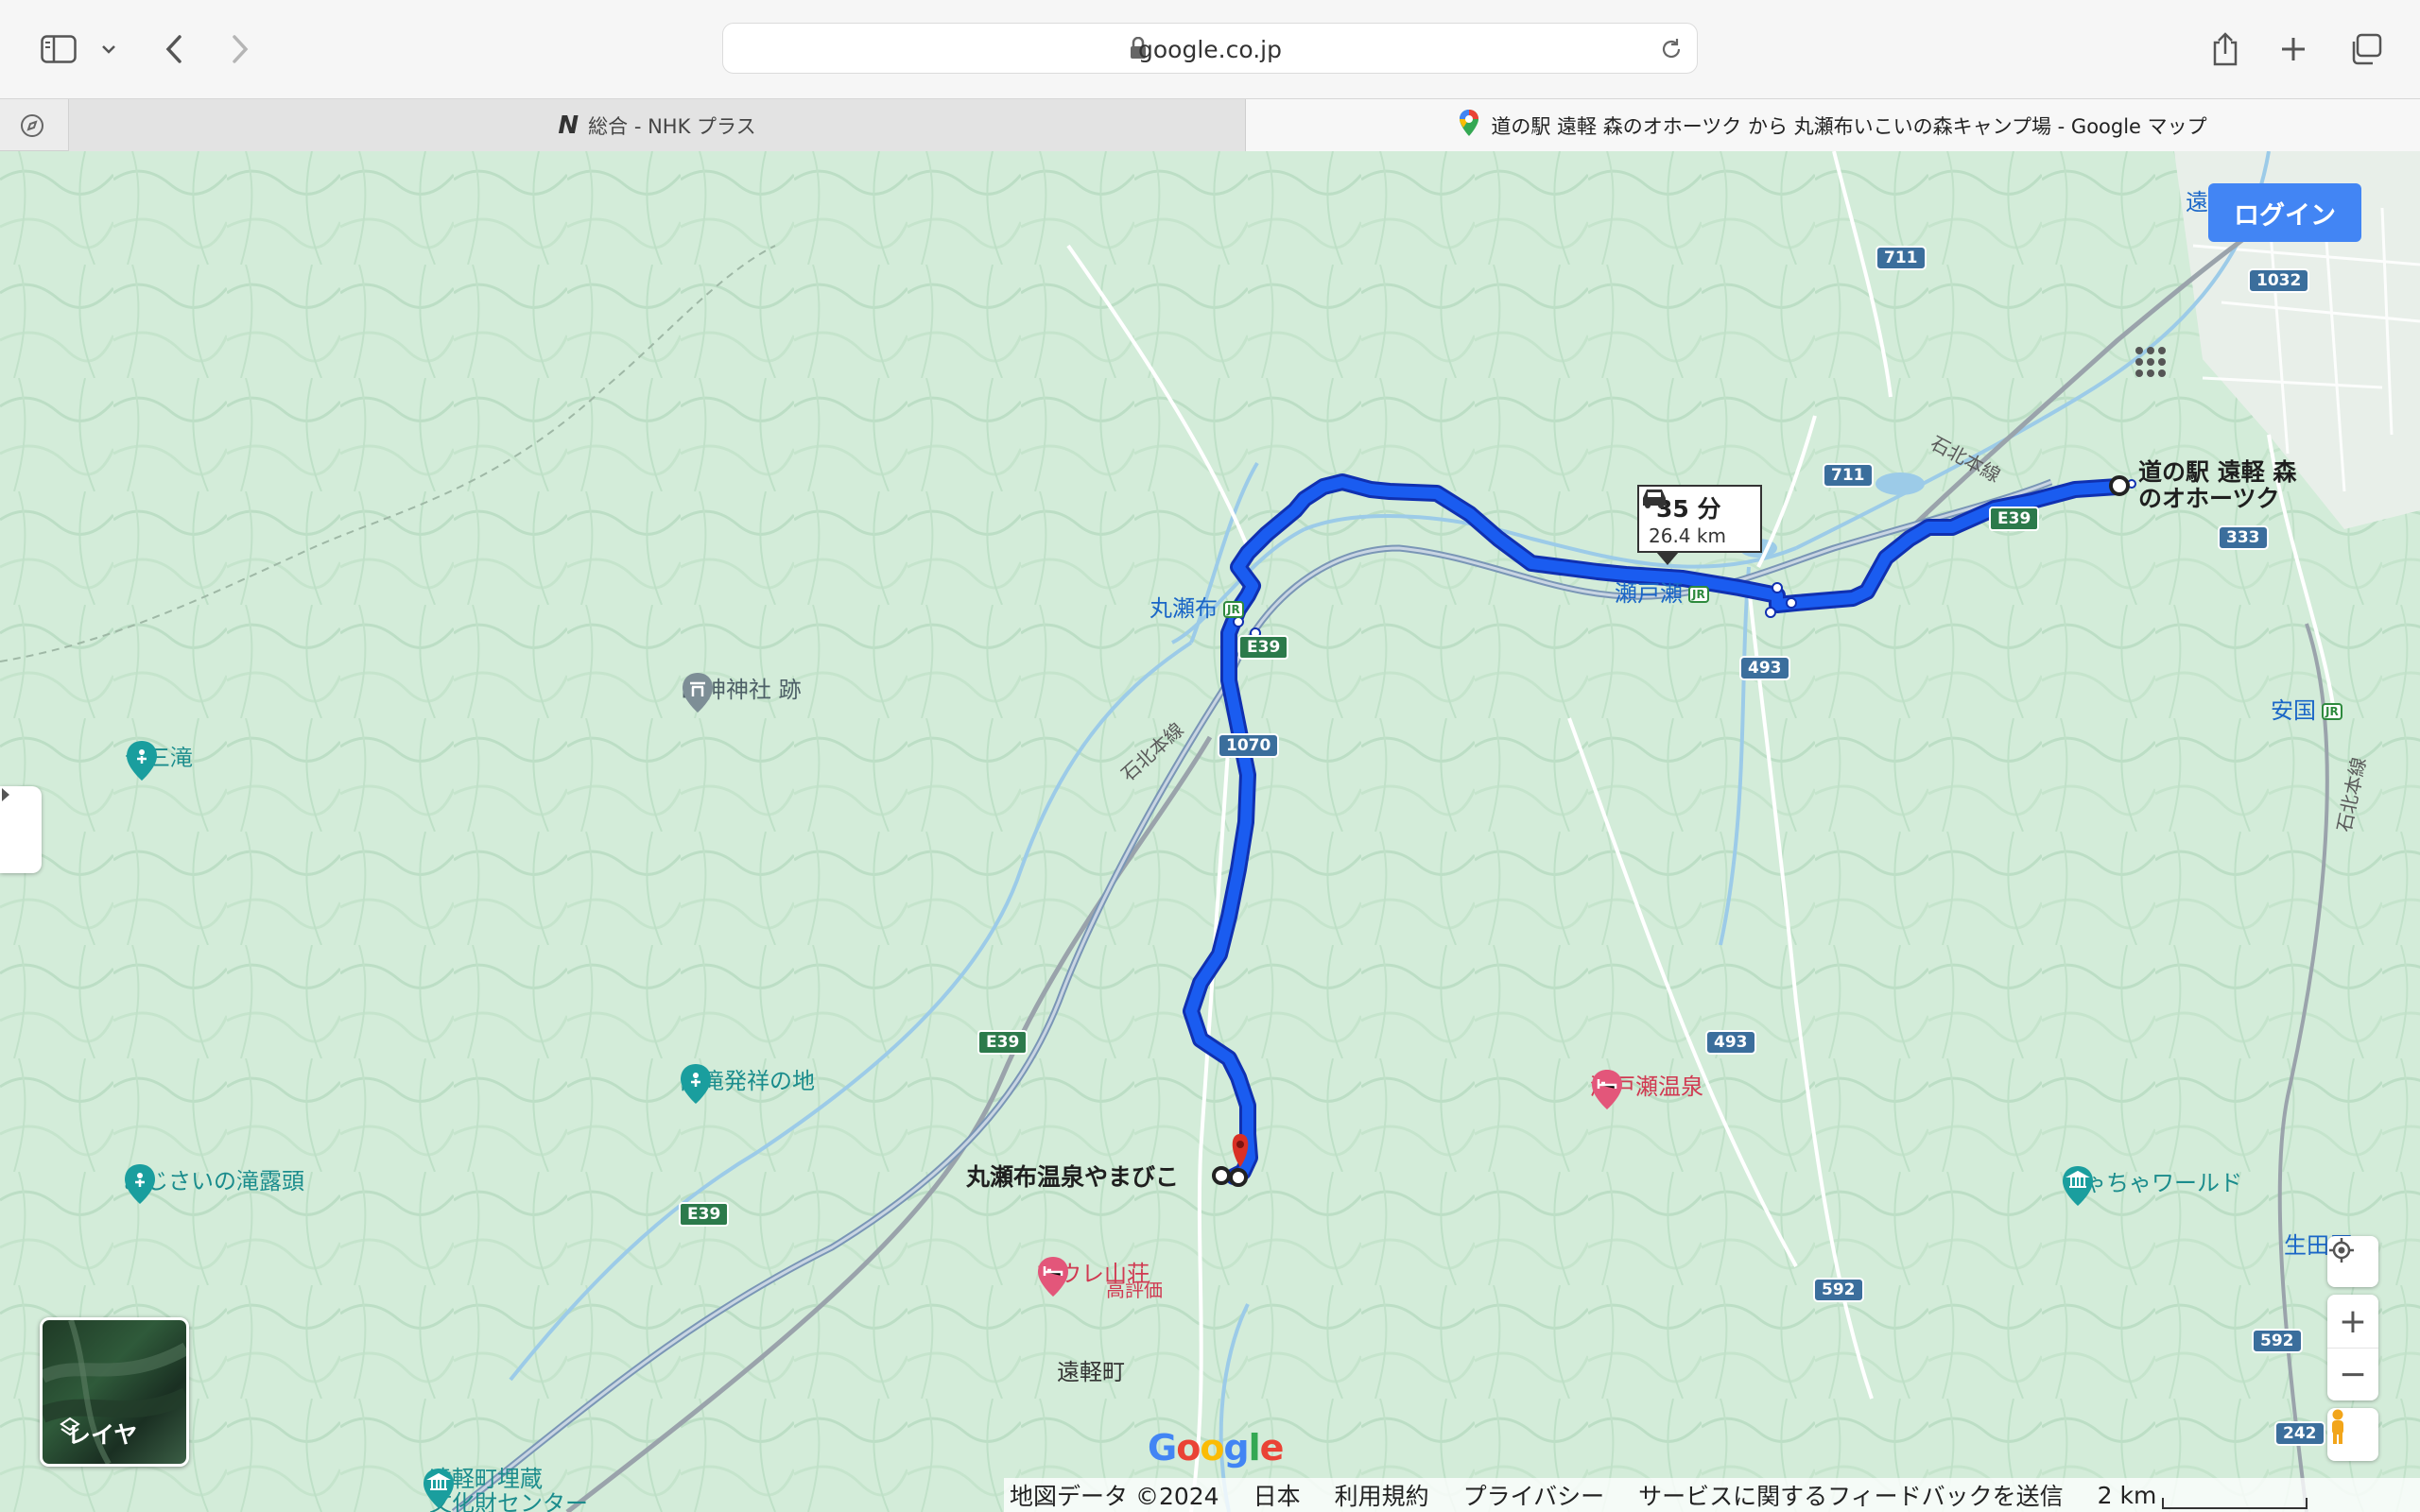 This screenshot has width=2420, height=1512. I want to click on zoom-out-button: −, so click(2352, 1374).